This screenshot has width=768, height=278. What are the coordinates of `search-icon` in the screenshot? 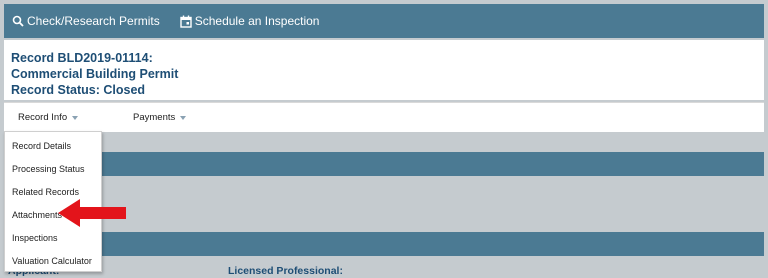 It's located at (18, 21).